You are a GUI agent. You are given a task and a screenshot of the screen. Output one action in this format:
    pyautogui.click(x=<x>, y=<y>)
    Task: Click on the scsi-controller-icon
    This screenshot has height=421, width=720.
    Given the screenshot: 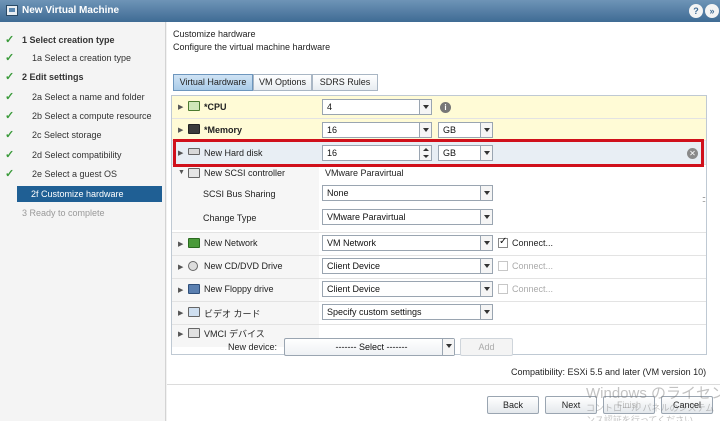 What is the action you would take?
    pyautogui.click(x=194, y=173)
    